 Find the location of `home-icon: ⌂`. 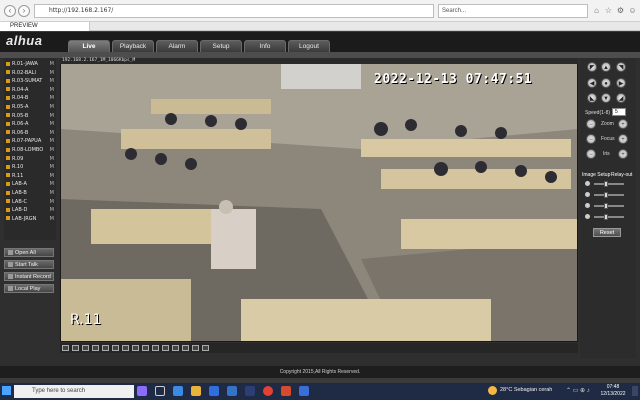

home-icon: ⌂ is located at coordinates (596, 10).